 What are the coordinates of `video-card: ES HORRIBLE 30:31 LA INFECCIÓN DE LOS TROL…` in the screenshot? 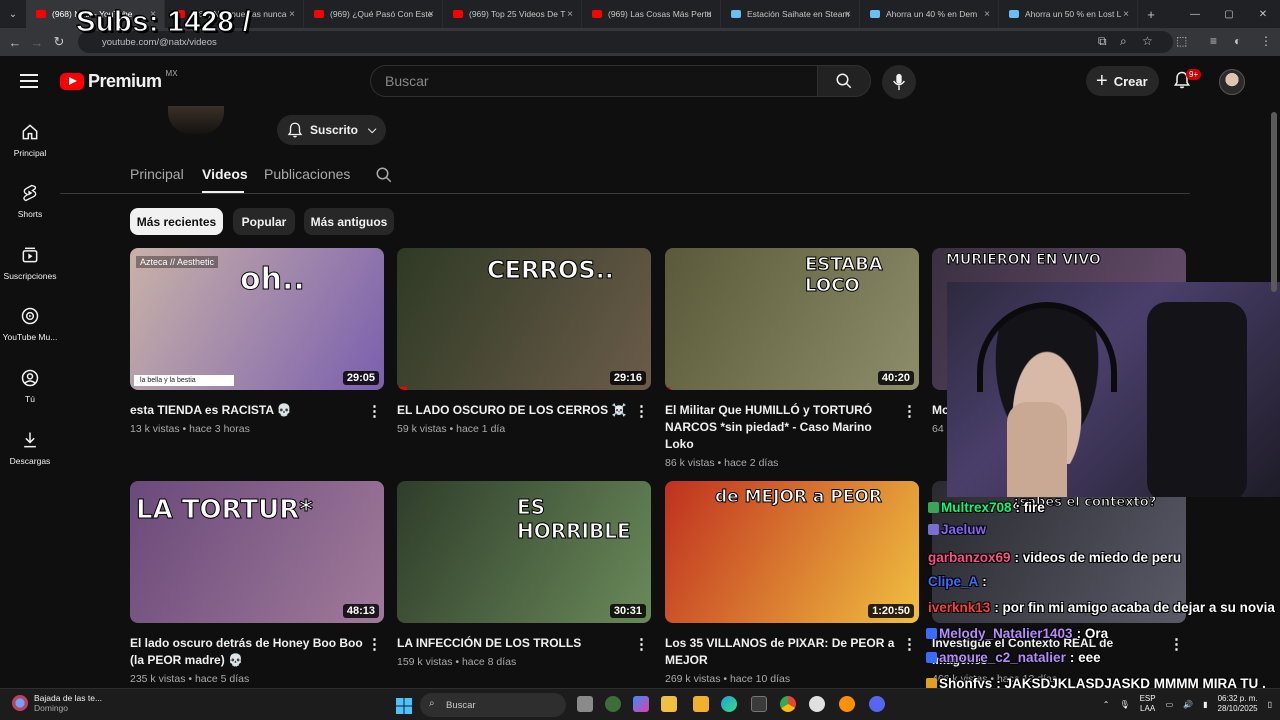 It's located at (525, 574).